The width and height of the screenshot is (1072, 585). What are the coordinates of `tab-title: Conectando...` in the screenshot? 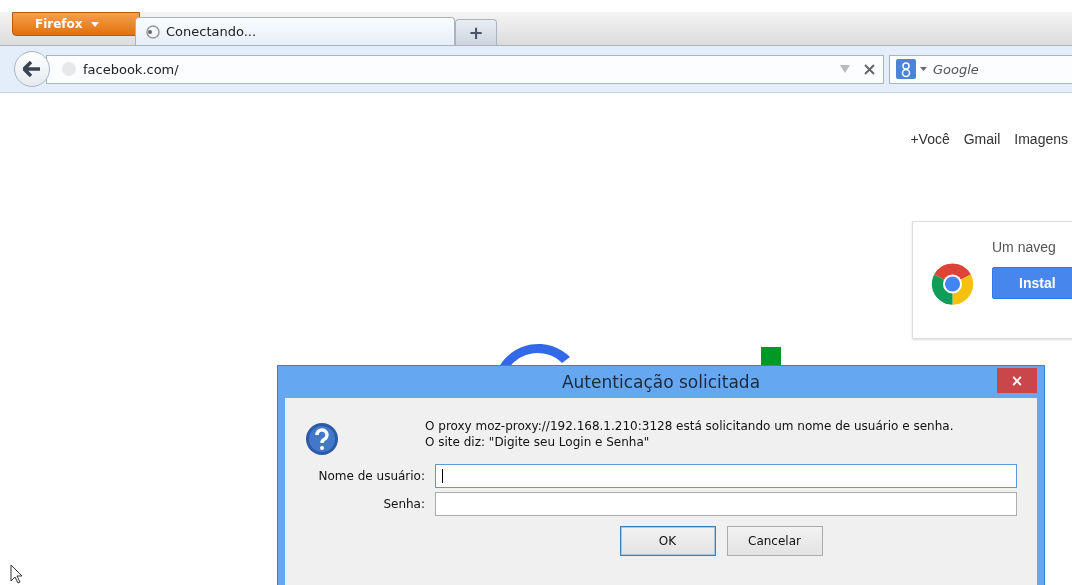 It's located at (211, 31).